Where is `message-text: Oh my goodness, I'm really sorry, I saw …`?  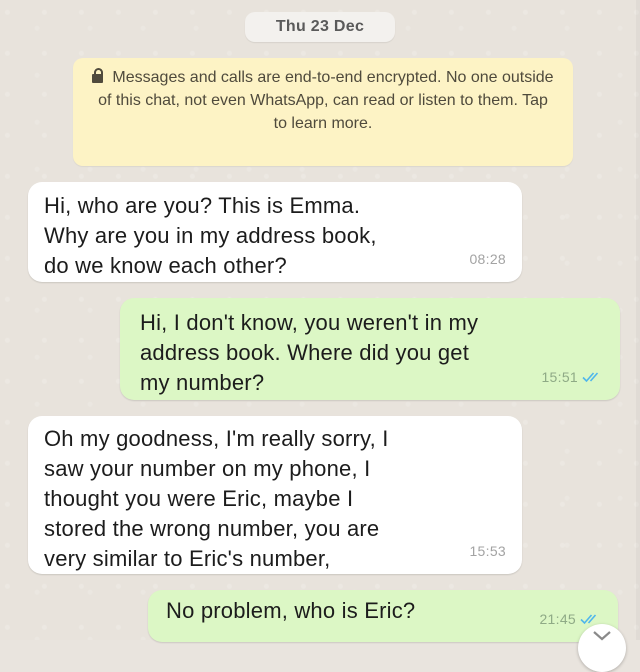 message-text: Oh my goodness, I'm really sorry, I saw … is located at coordinates (216, 498).